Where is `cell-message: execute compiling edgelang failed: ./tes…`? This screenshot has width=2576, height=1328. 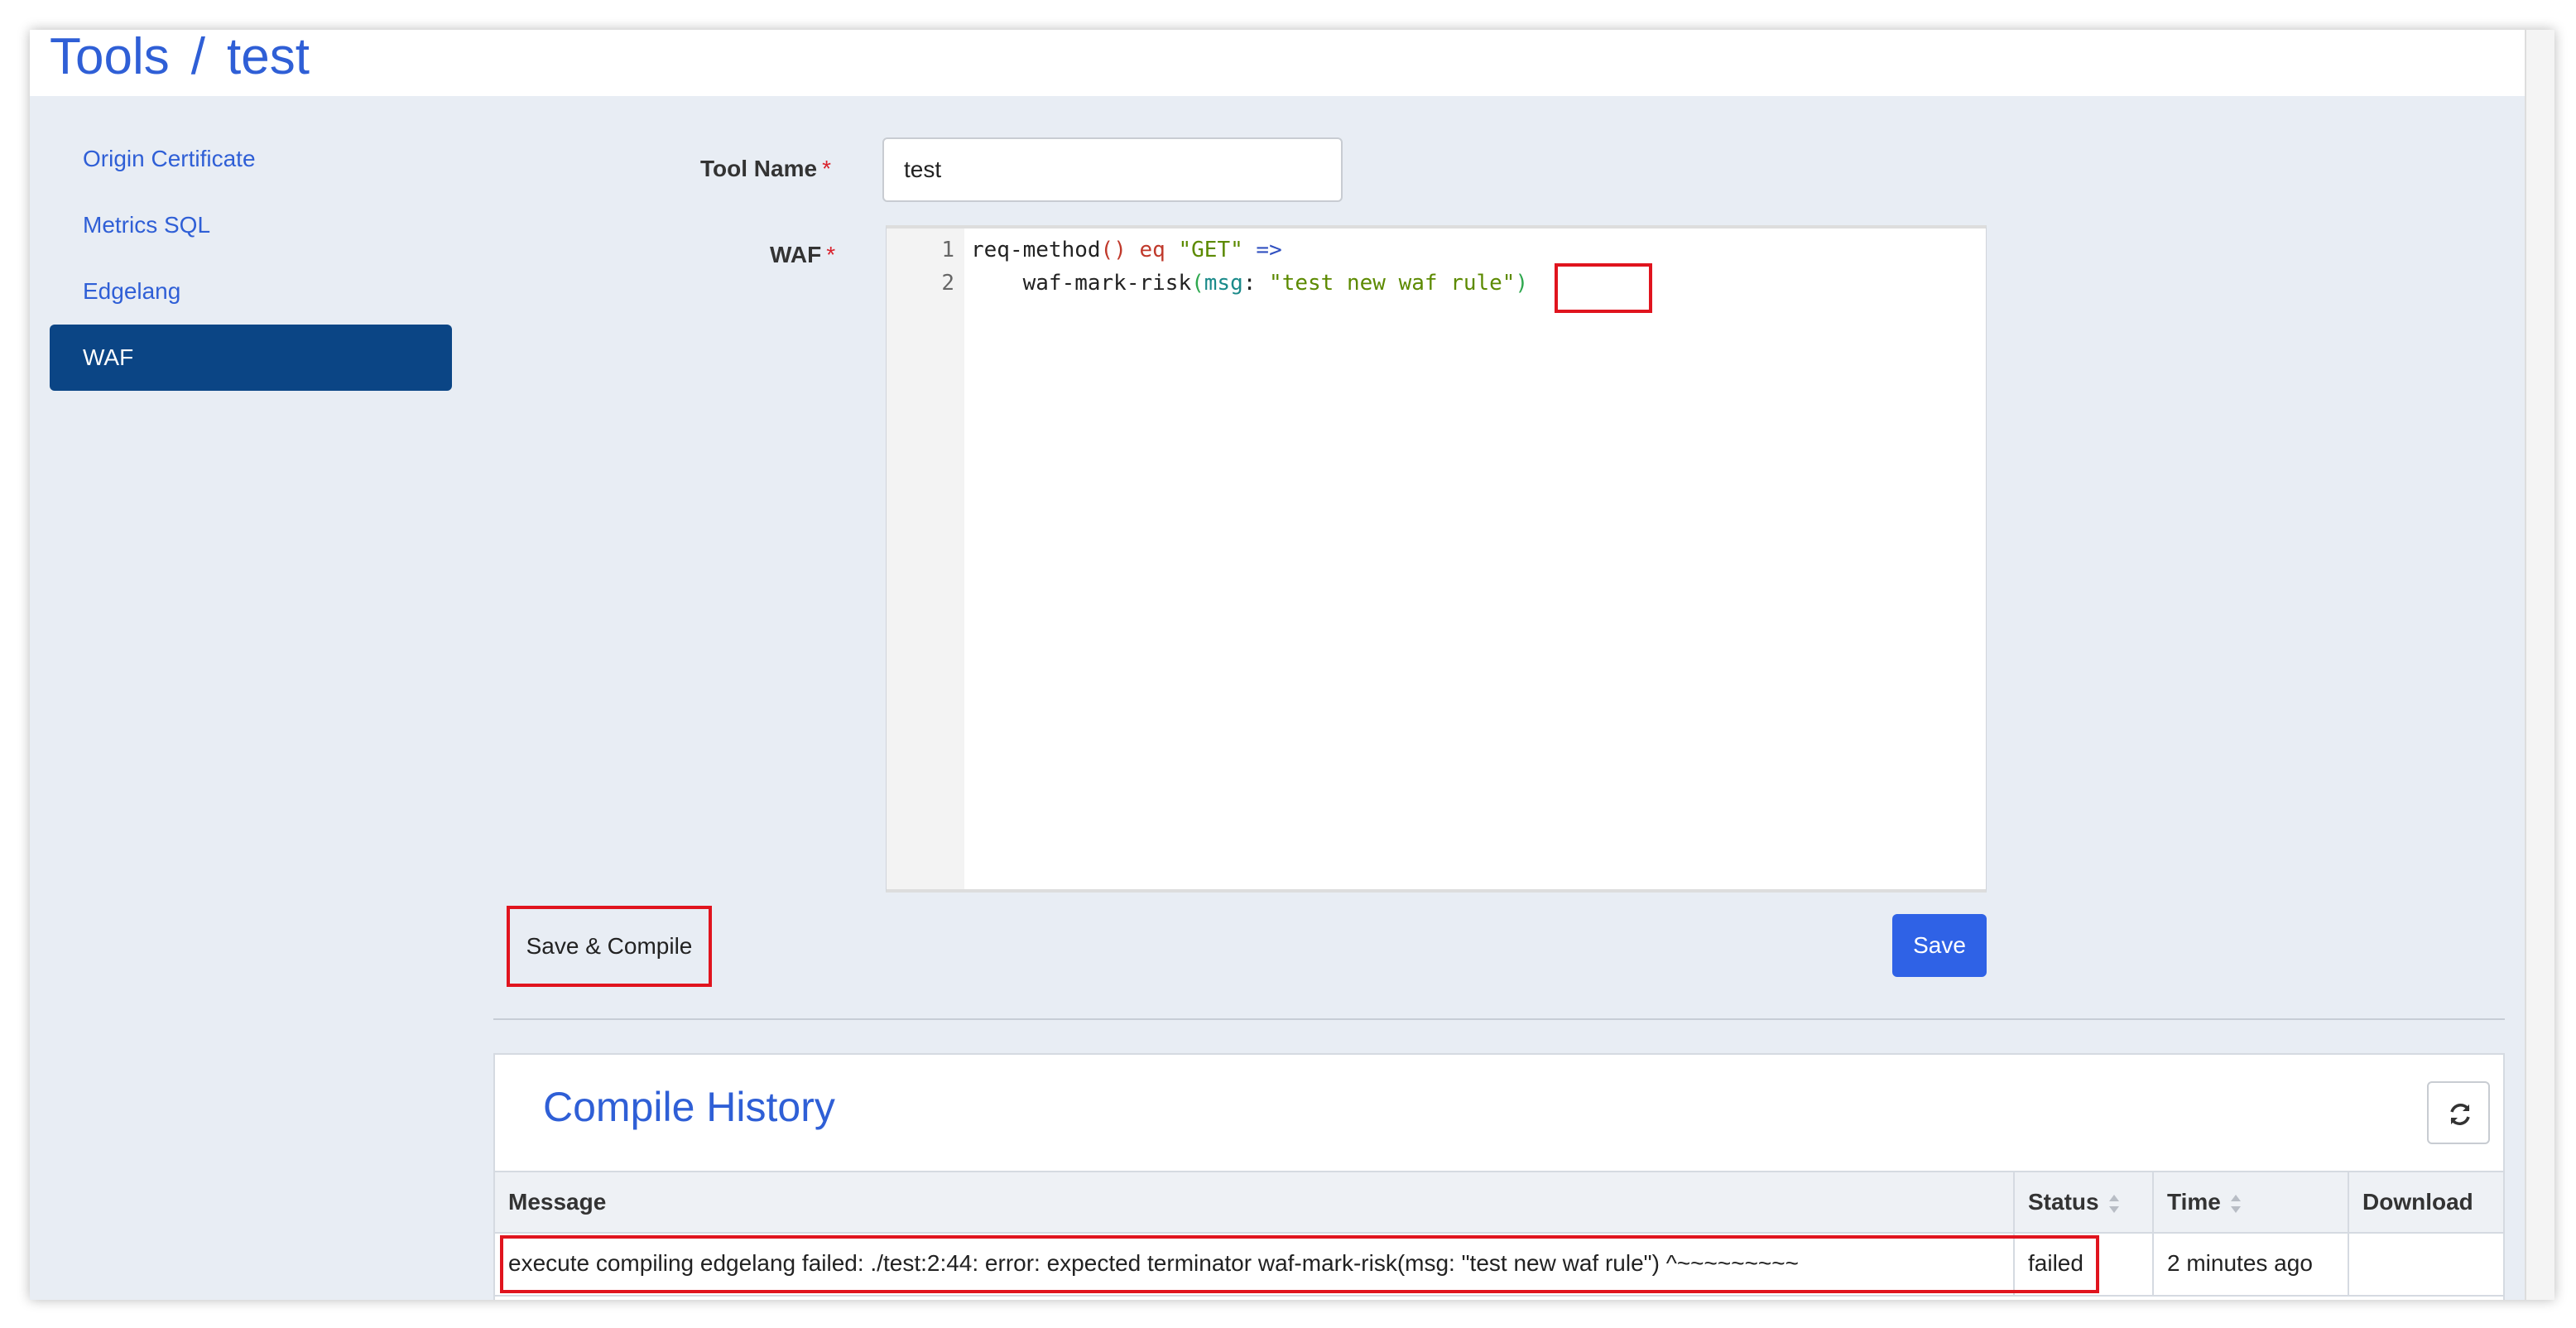 cell-message: execute compiling edgelang failed: ./tes… is located at coordinates (1153, 1263).